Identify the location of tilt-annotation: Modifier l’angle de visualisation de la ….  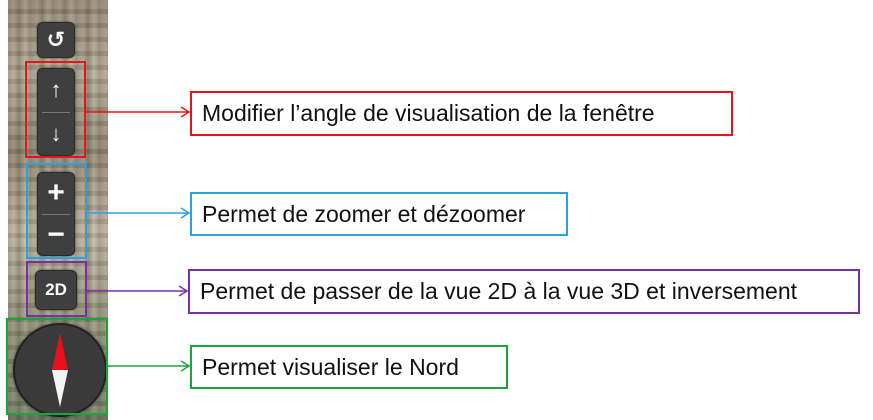
(461, 113).